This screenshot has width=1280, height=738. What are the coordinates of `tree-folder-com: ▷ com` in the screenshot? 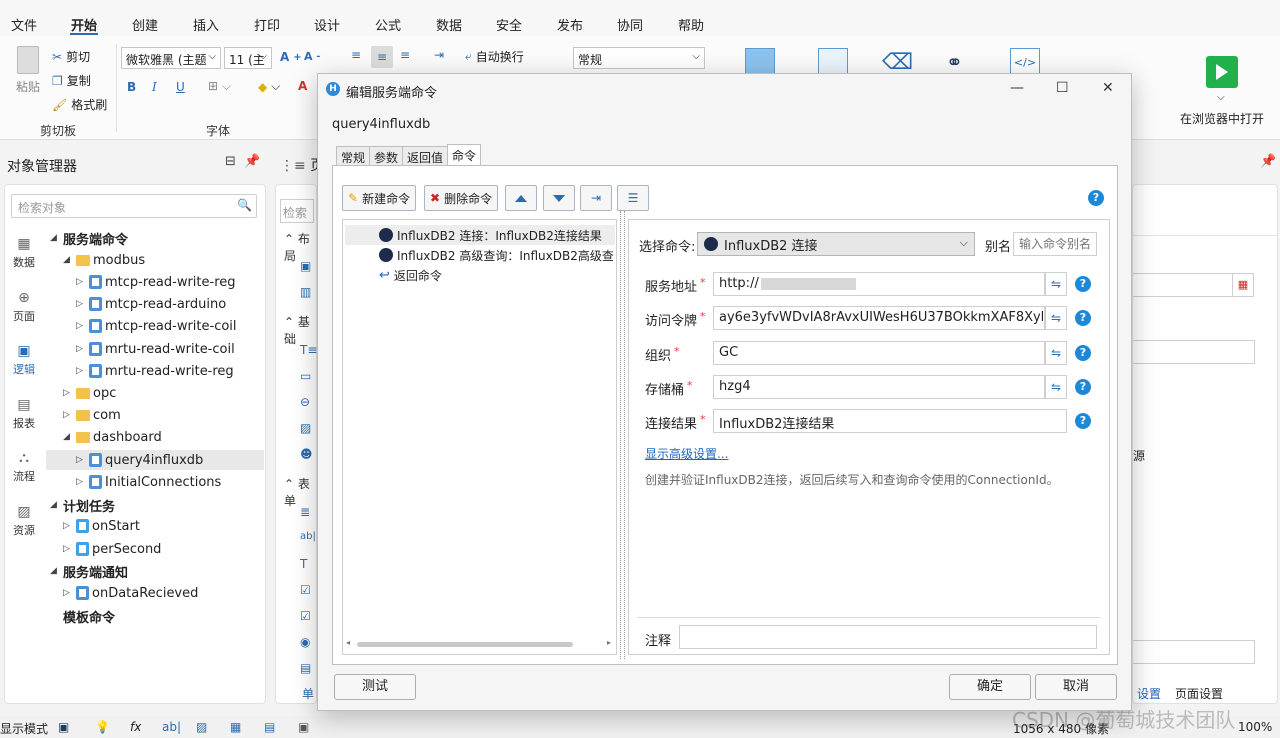 It's located at (92, 415).